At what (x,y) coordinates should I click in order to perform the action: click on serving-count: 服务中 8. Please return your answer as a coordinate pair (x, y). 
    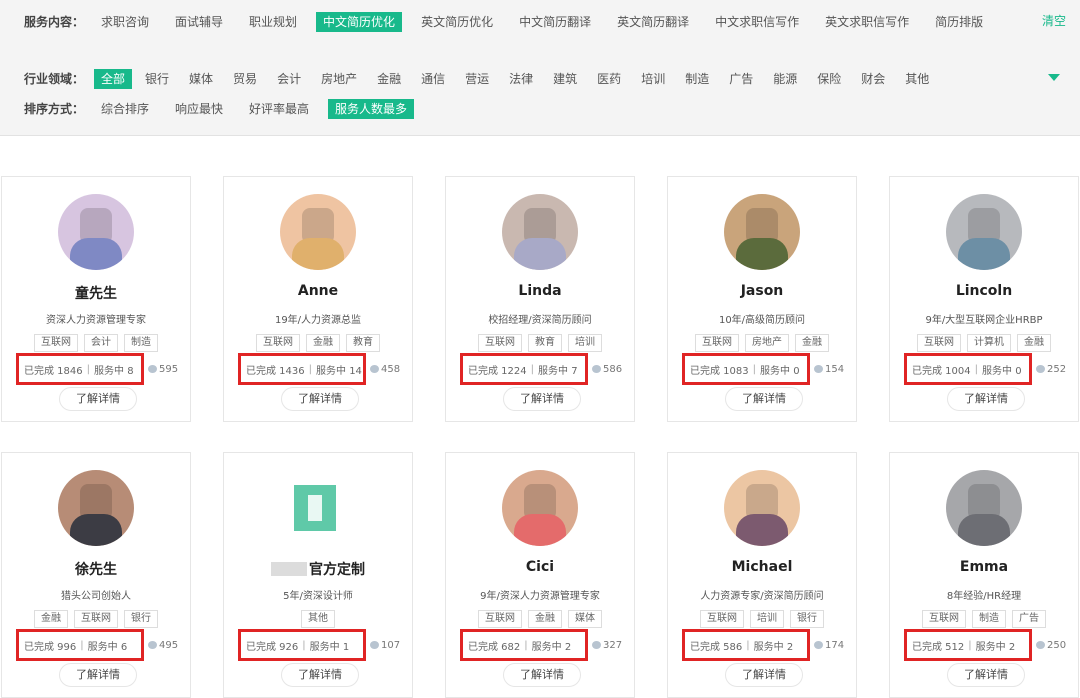
    Looking at the image, I should click on (114, 371).